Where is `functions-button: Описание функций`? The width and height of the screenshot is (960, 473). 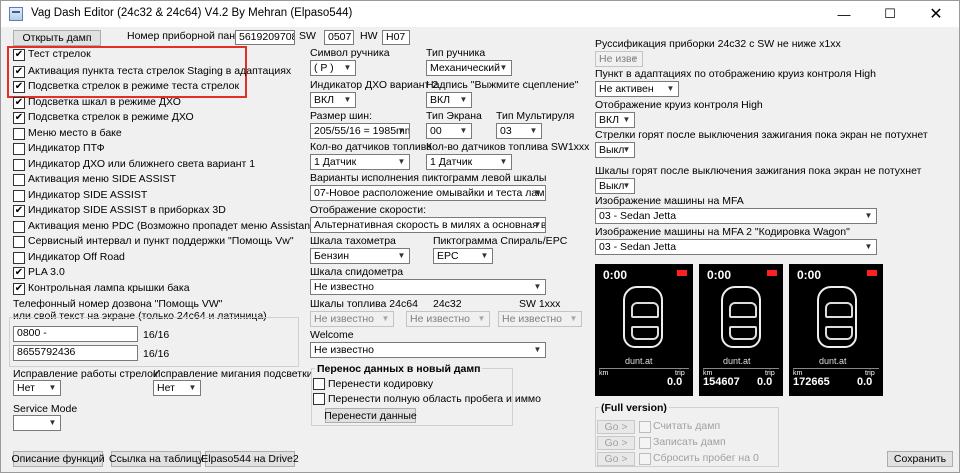
functions-button: Описание функций is located at coordinates (58, 459).